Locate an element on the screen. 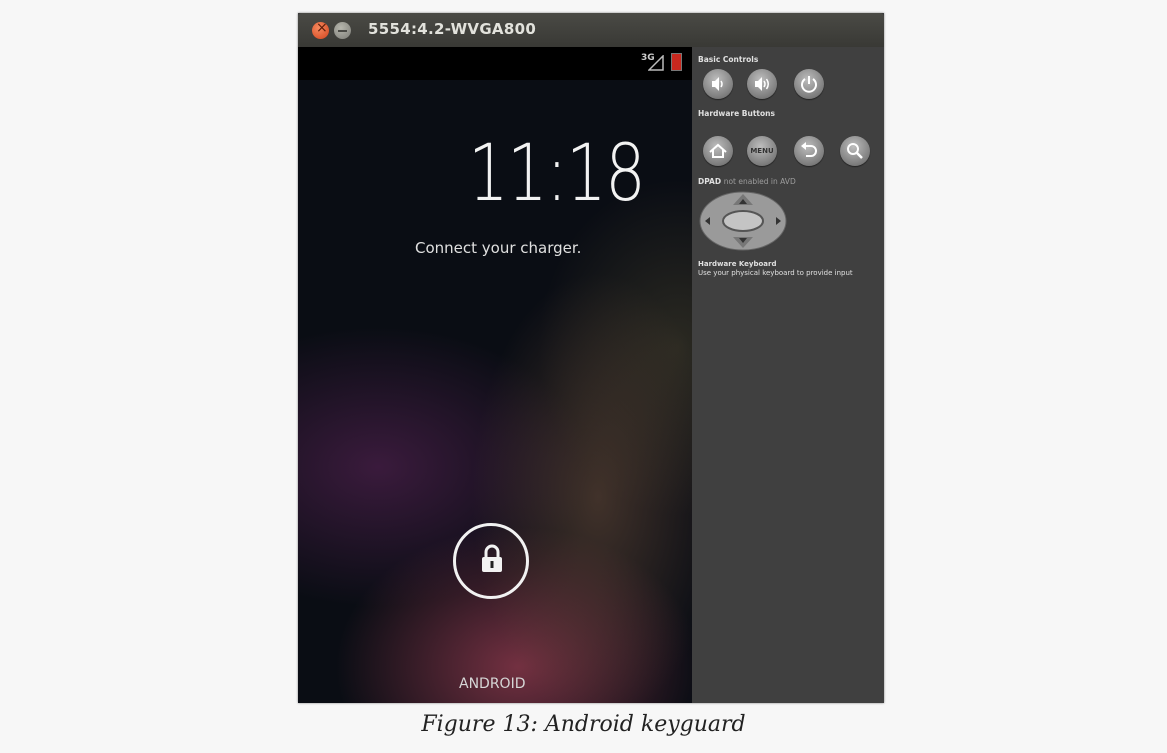 The width and height of the screenshot is (1167, 753). back-button is located at coordinates (809, 151).